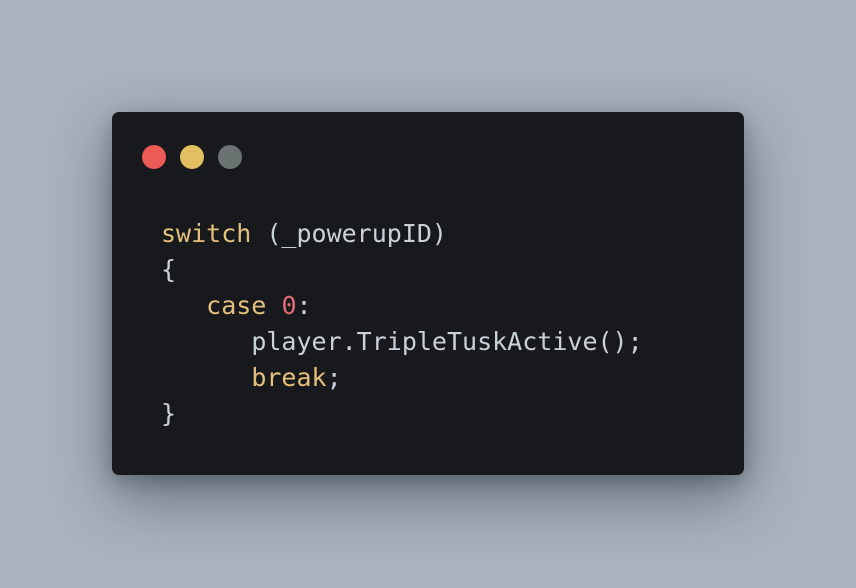  I want to click on code-token-plain: {, so click(169, 269).